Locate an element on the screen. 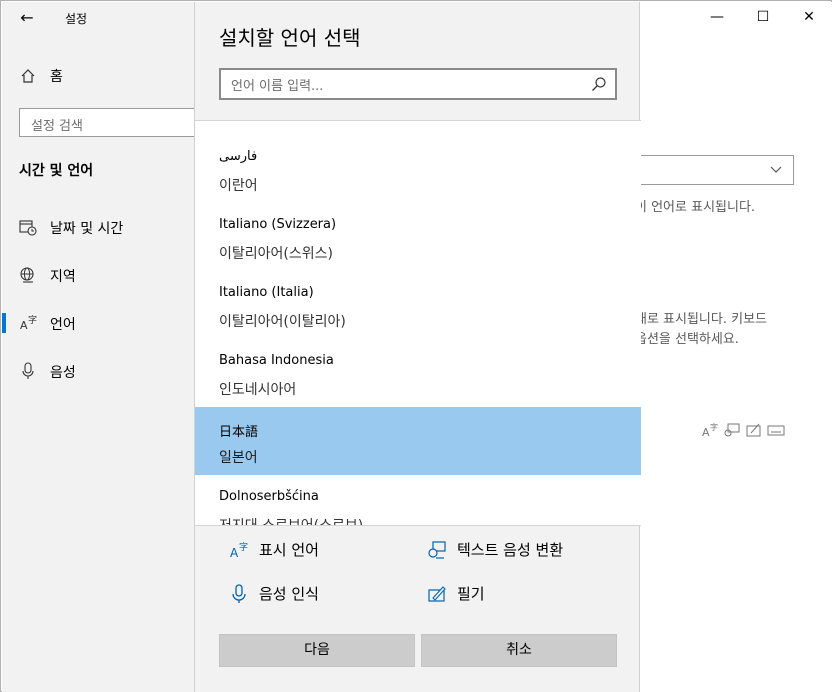  sidebar-item-date-time: 날짜 및 시간 is located at coordinates (98, 227).